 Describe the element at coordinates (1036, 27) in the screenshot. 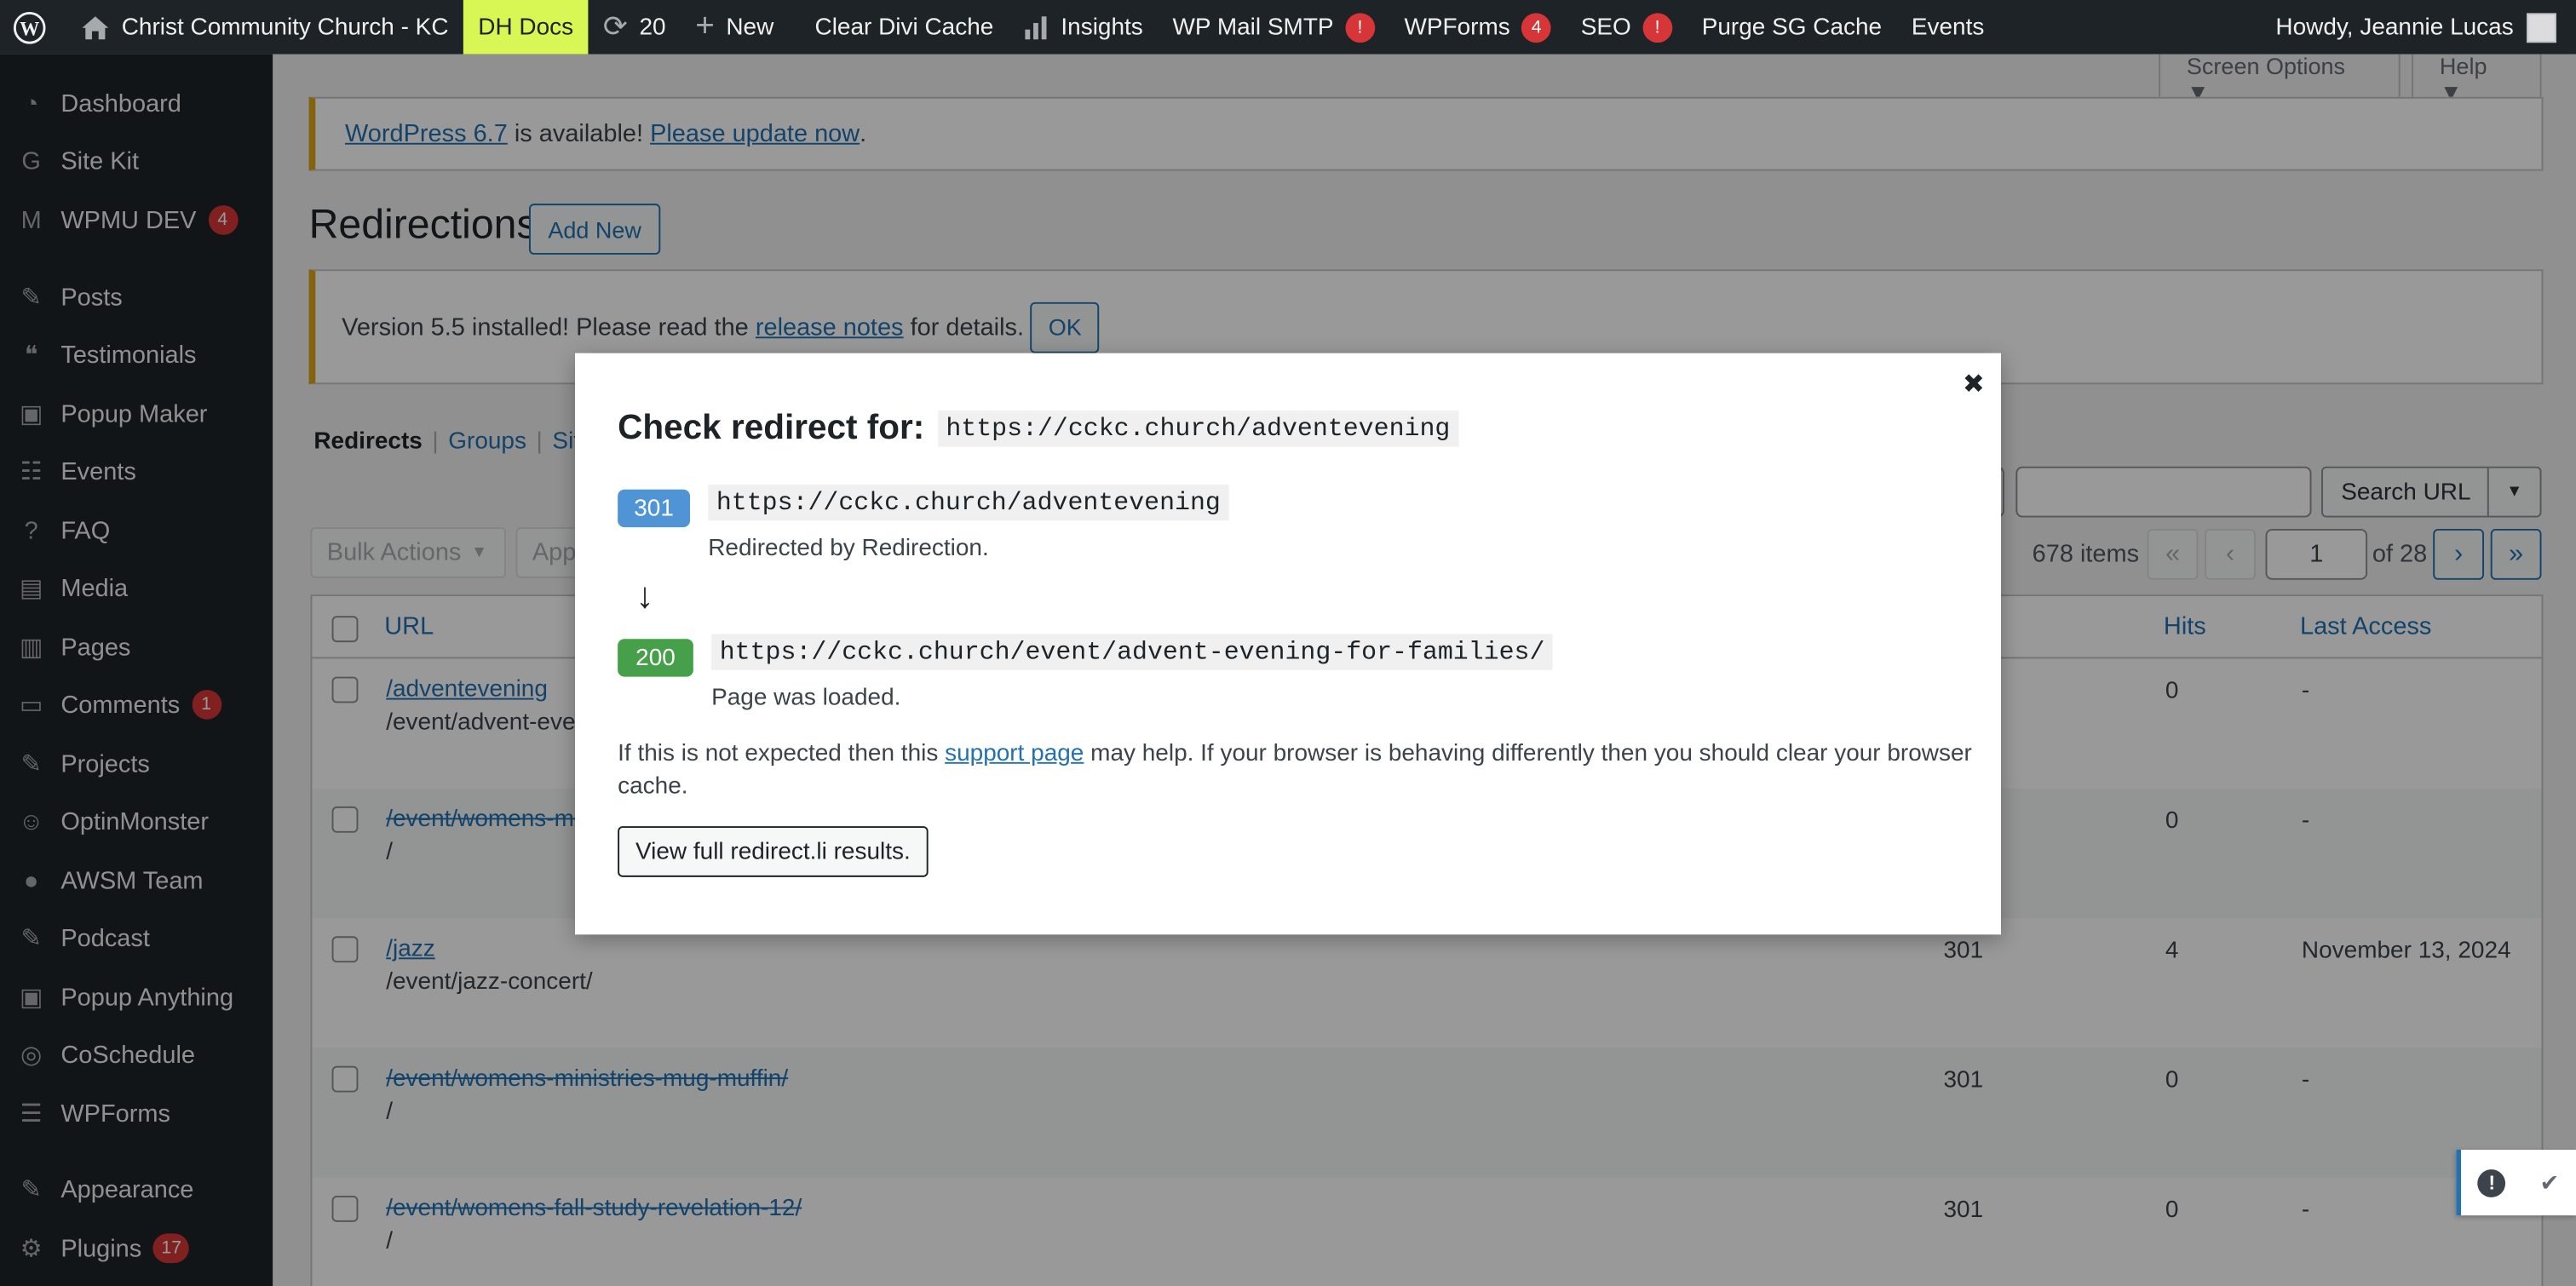

I see `bar-chart-icon` at that location.